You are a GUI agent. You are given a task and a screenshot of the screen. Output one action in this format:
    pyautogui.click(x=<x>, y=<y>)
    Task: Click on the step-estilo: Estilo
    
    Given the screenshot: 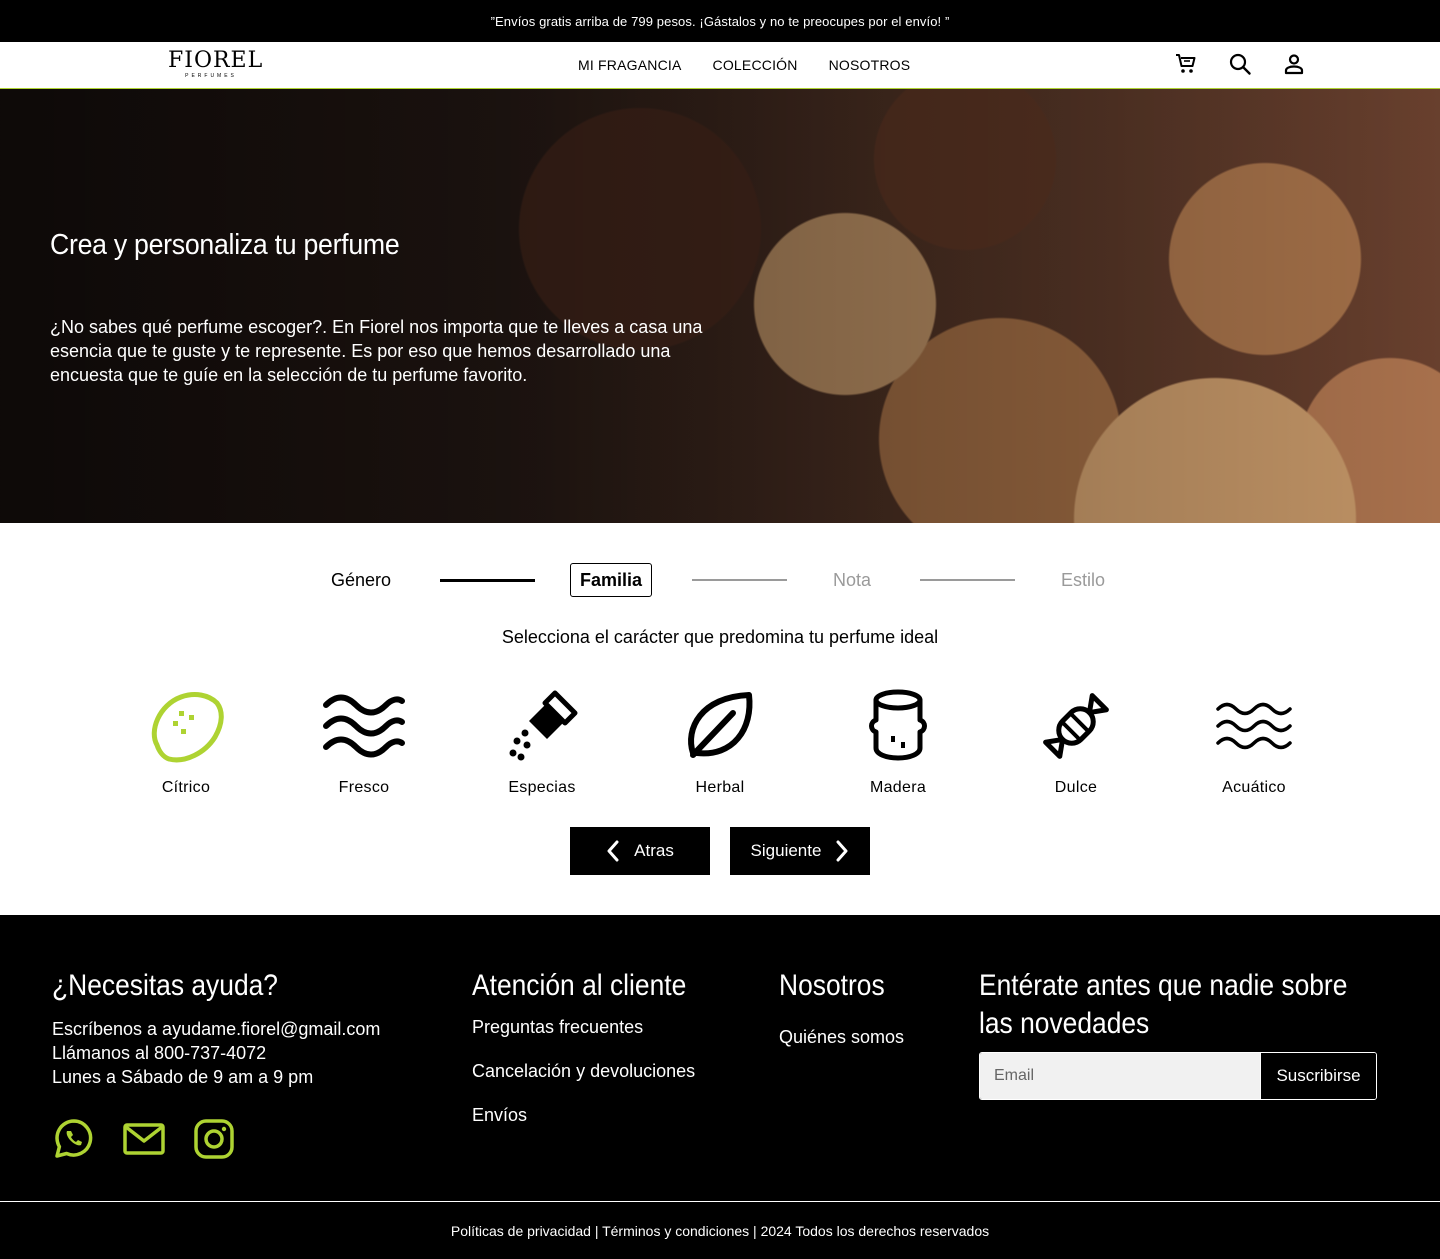 What is the action you would take?
    pyautogui.click(x=1083, y=580)
    